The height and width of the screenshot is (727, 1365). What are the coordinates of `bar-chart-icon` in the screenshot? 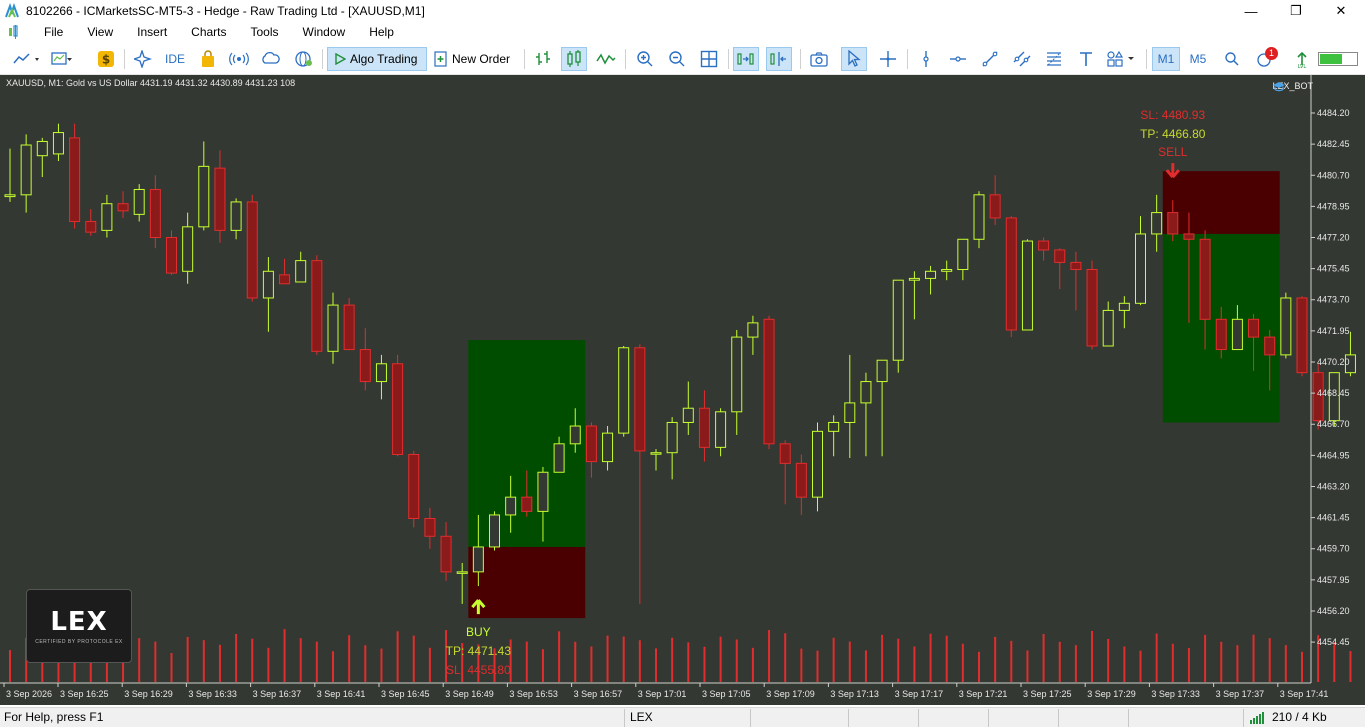 It's located at (543, 58).